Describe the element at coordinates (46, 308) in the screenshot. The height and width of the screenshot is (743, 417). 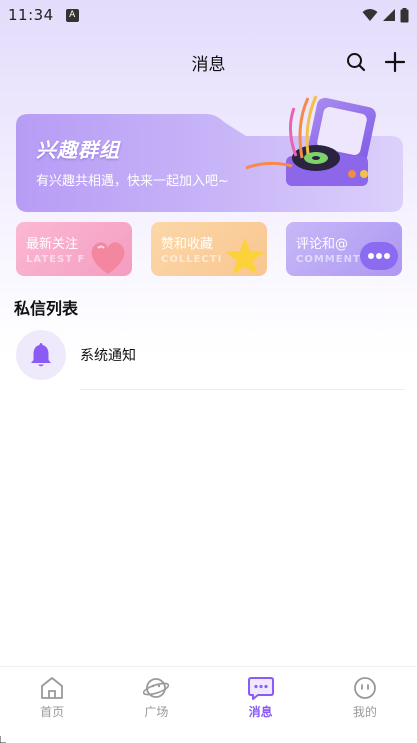
I see `section-title: 私信列表` at that location.